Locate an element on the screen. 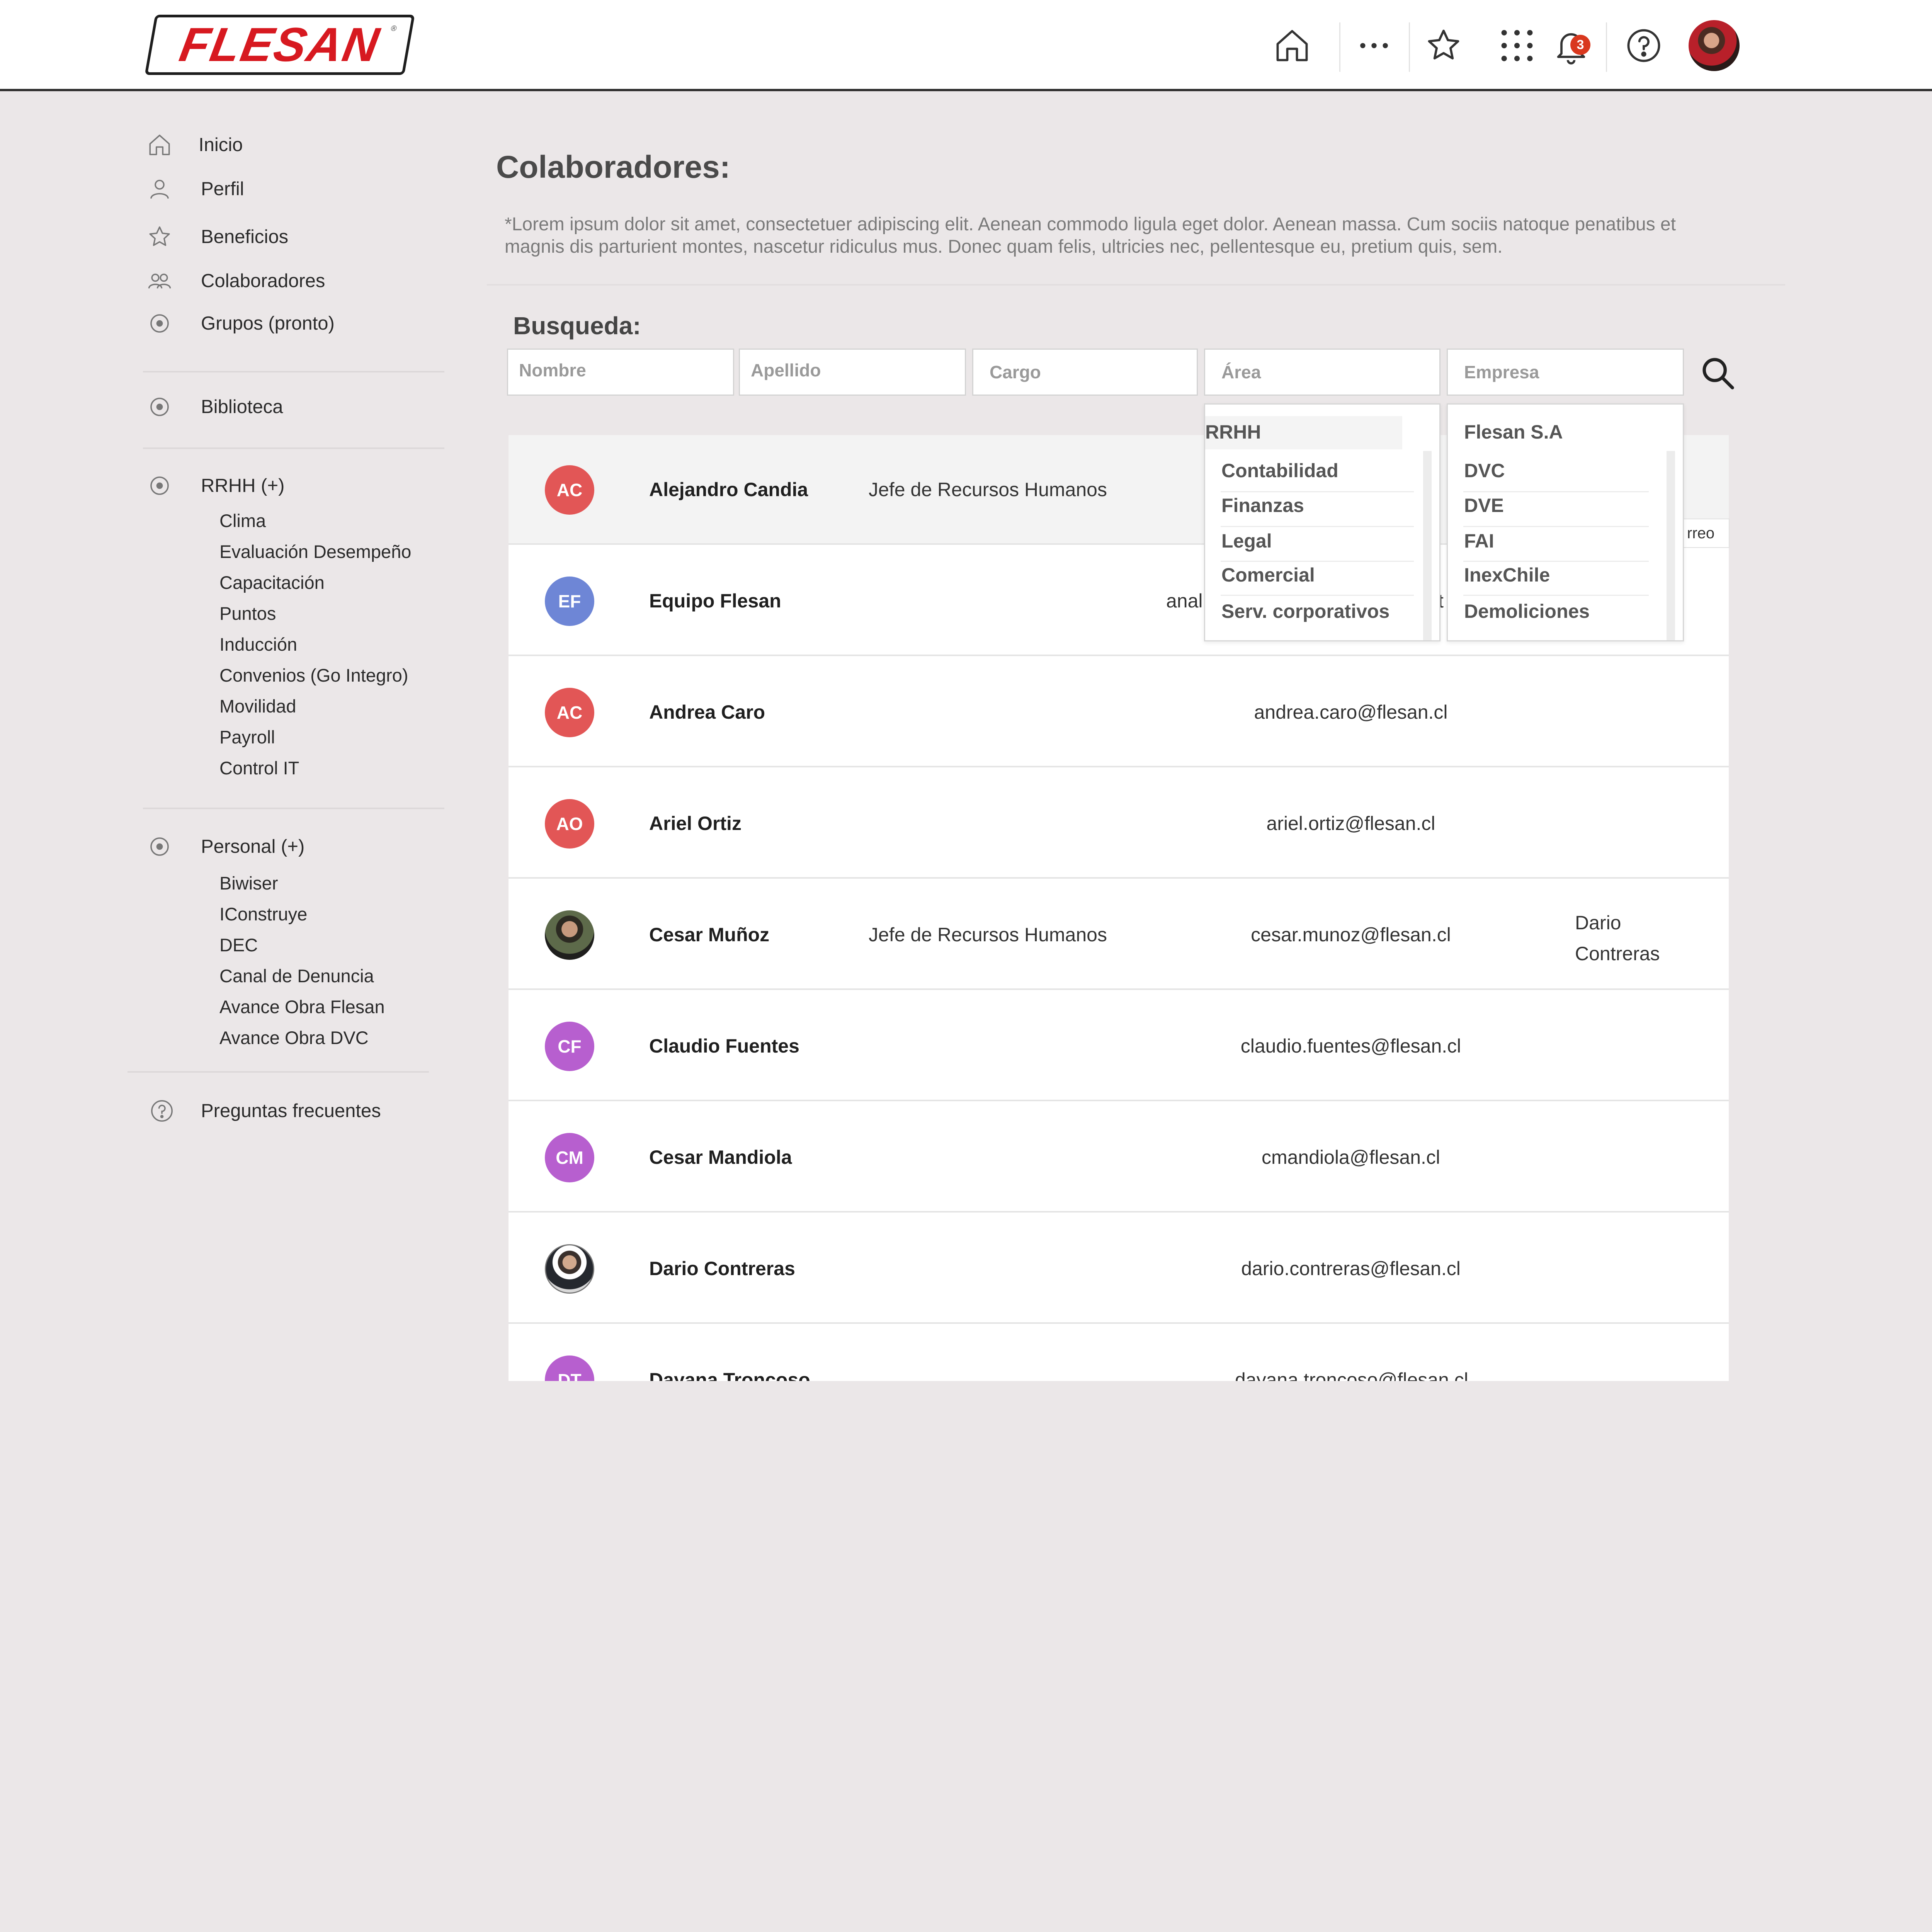 This screenshot has width=1932, height=1932. dropdown-option: Comercial is located at coordinates (1268, 575).